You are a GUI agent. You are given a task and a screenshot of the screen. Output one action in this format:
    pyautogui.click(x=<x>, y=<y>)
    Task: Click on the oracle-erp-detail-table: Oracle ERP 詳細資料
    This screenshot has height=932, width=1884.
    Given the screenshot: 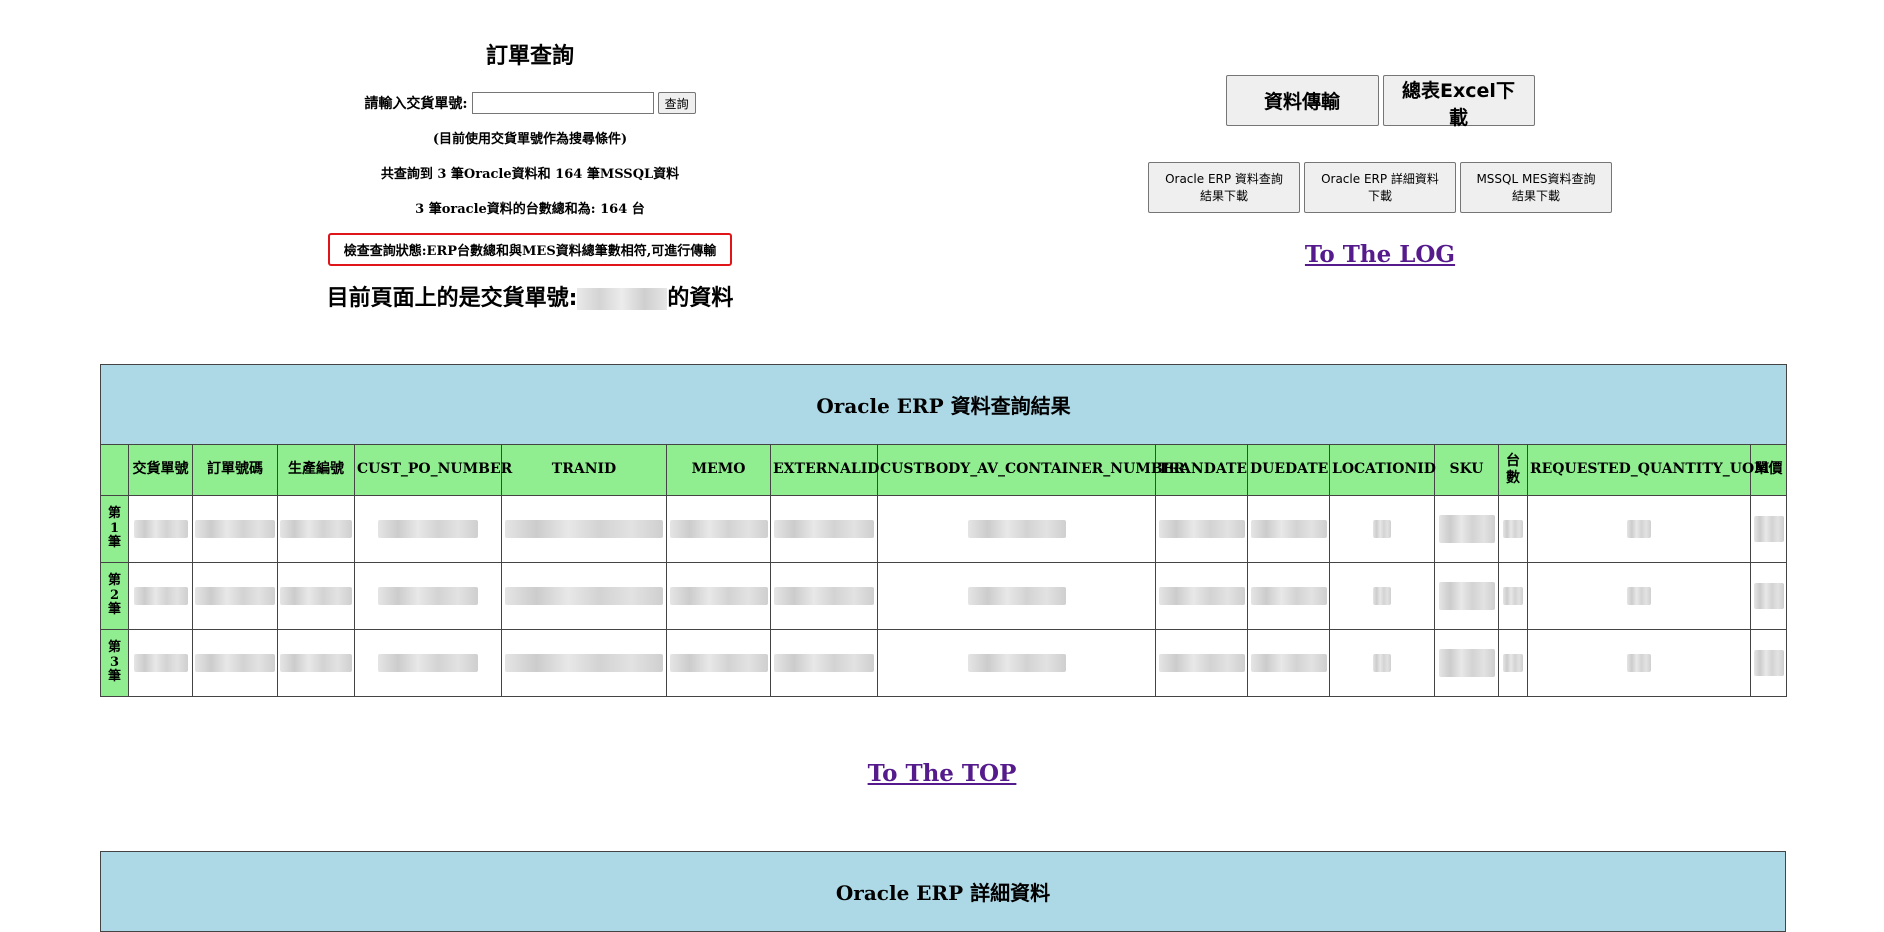 What is the action you would take?
    pyautogui.click(x=943, y=891)
    